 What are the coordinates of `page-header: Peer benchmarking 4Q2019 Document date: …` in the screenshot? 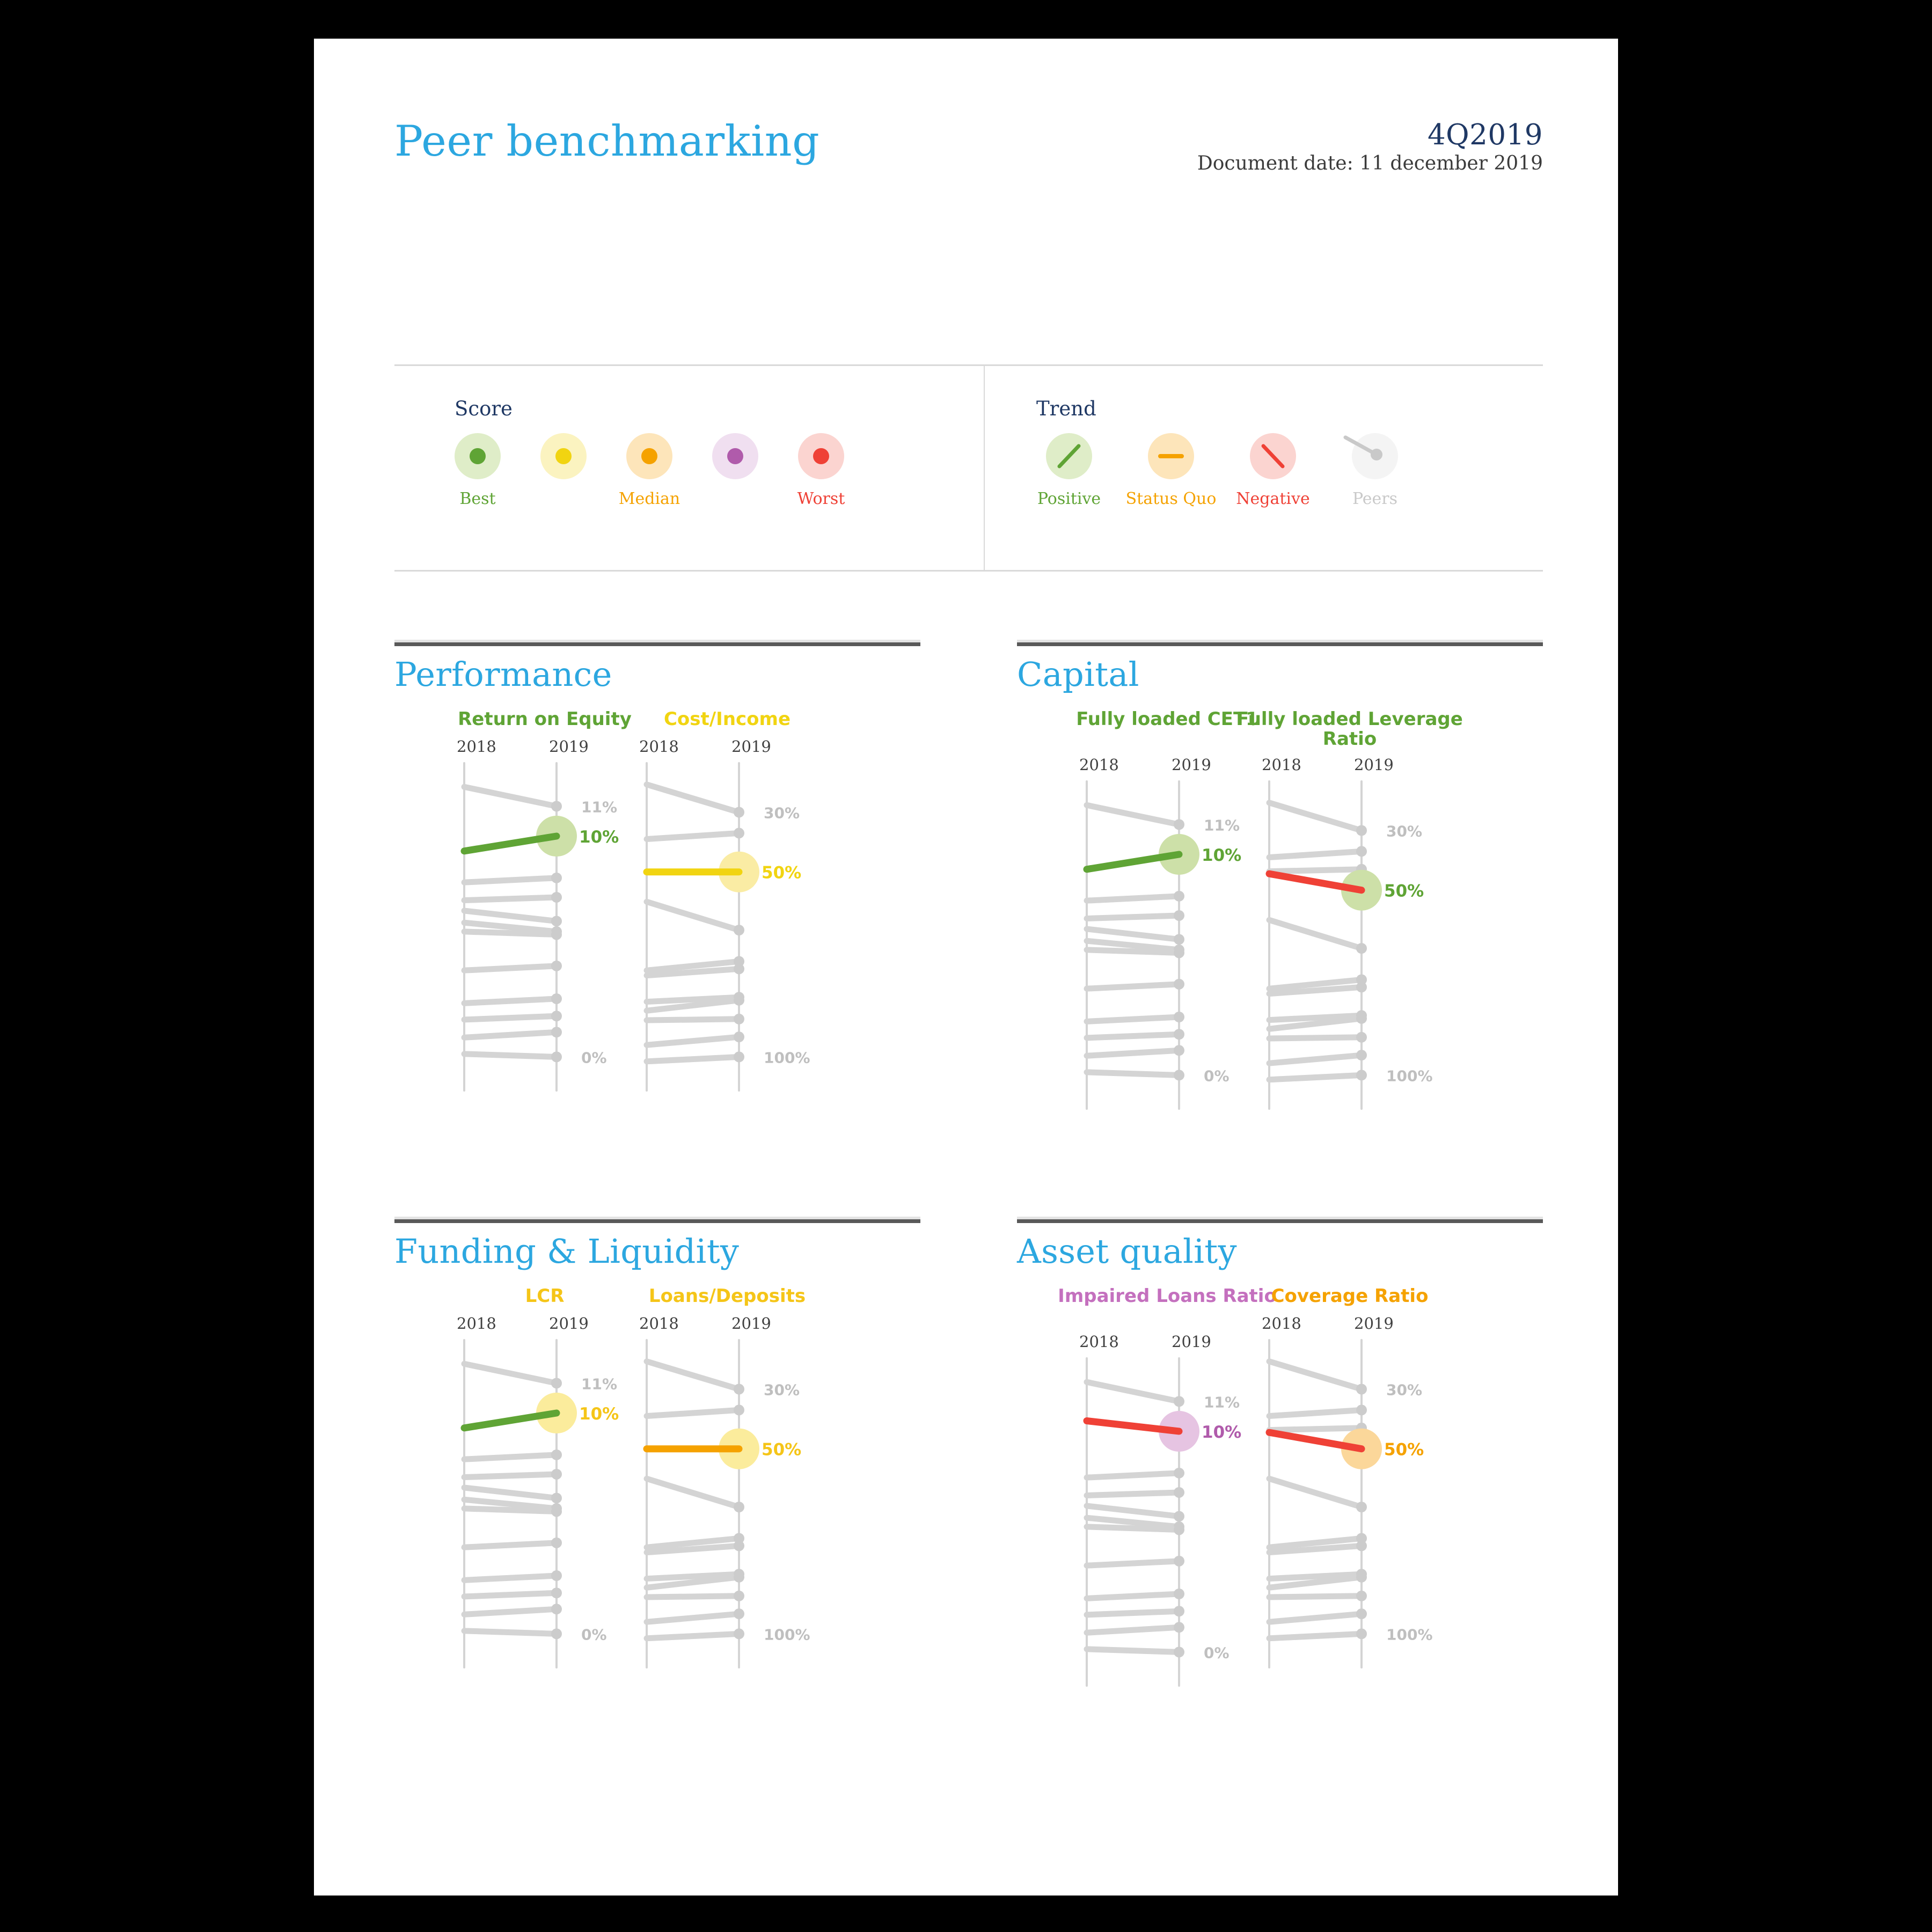 It's located at (968, 159).